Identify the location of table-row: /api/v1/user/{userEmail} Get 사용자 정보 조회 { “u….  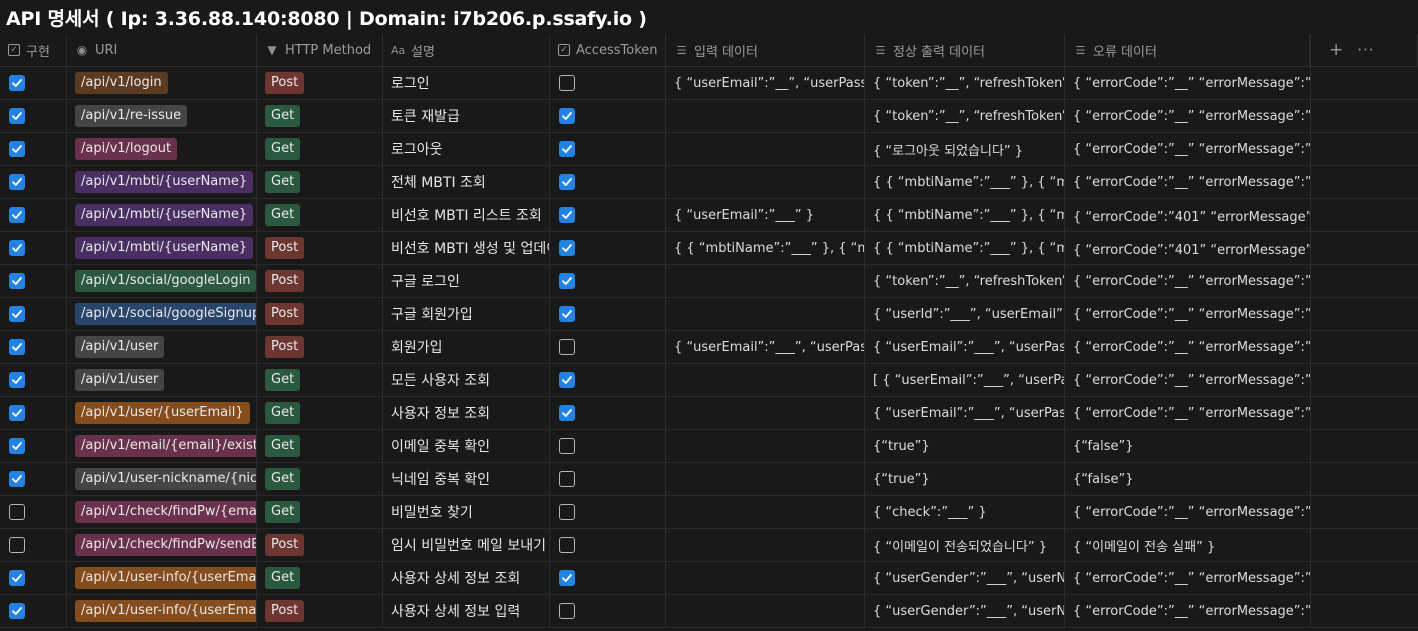
(709, 413).